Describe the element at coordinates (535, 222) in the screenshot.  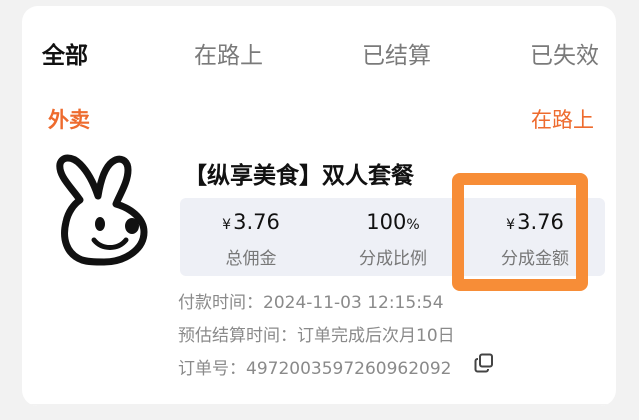
I see `share-amount-value: ¥3.76` at that location.